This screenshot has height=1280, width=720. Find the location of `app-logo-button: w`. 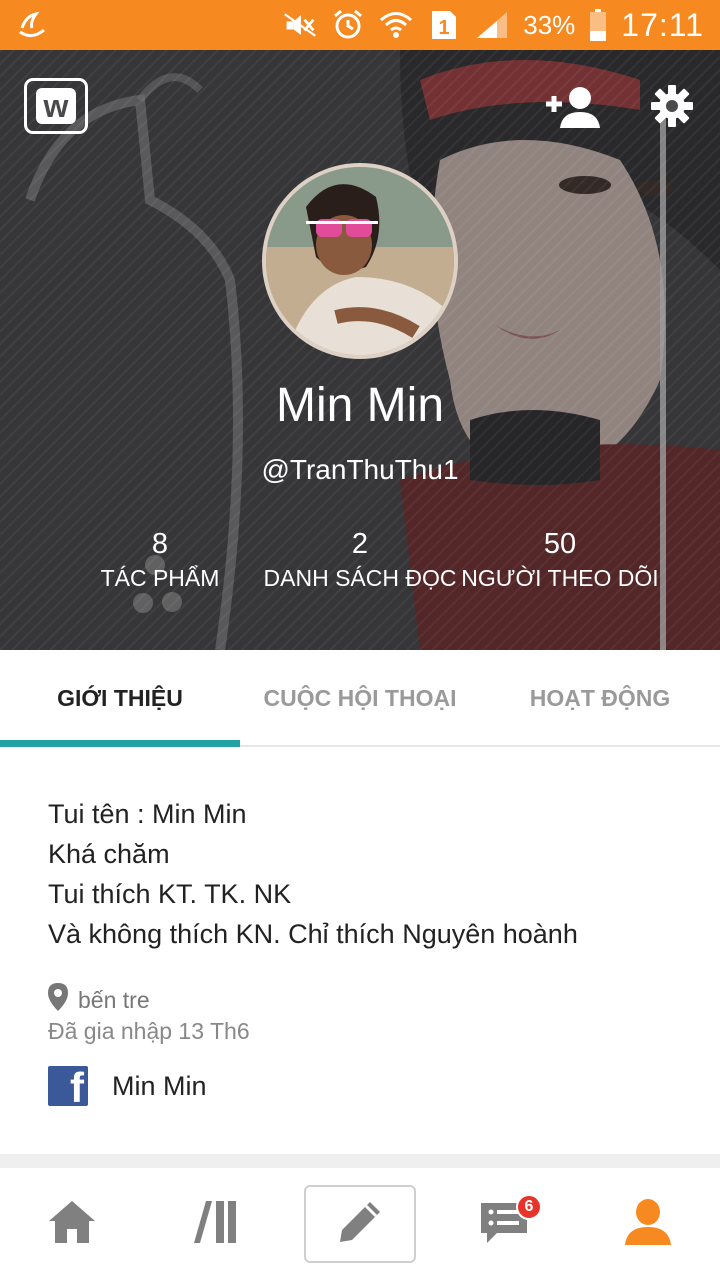

app-logo-button: w is located at coordinates (56, 106).